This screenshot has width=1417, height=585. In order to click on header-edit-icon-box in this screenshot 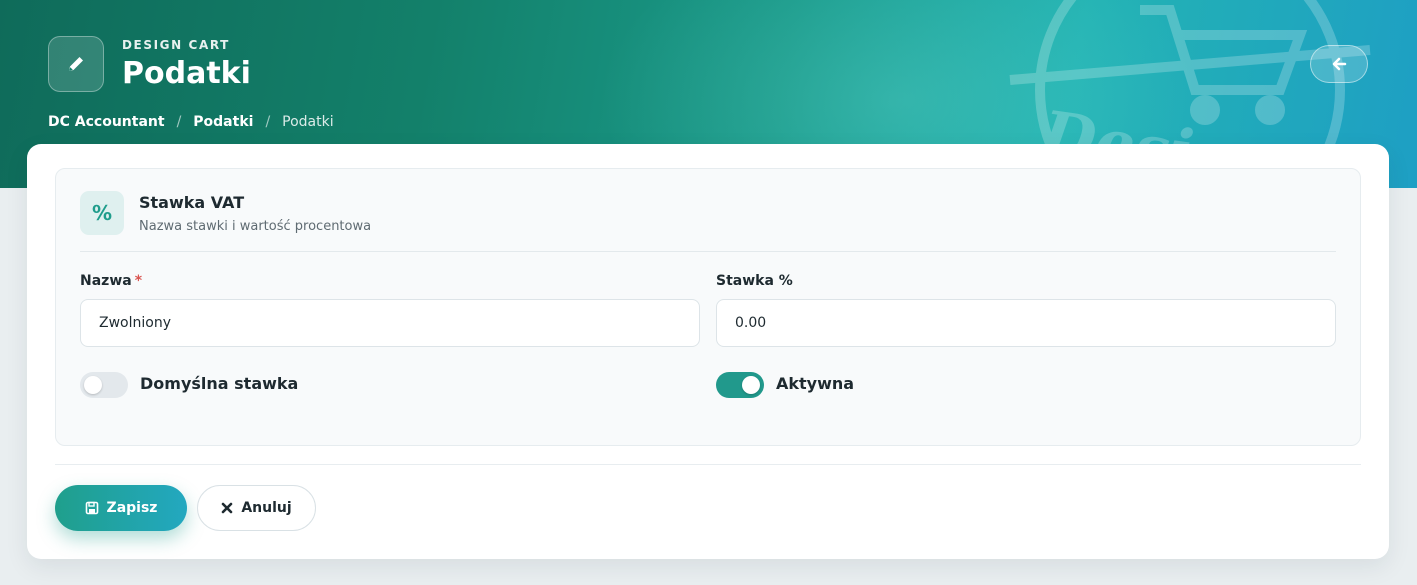, I will do `click(76, 64)`.